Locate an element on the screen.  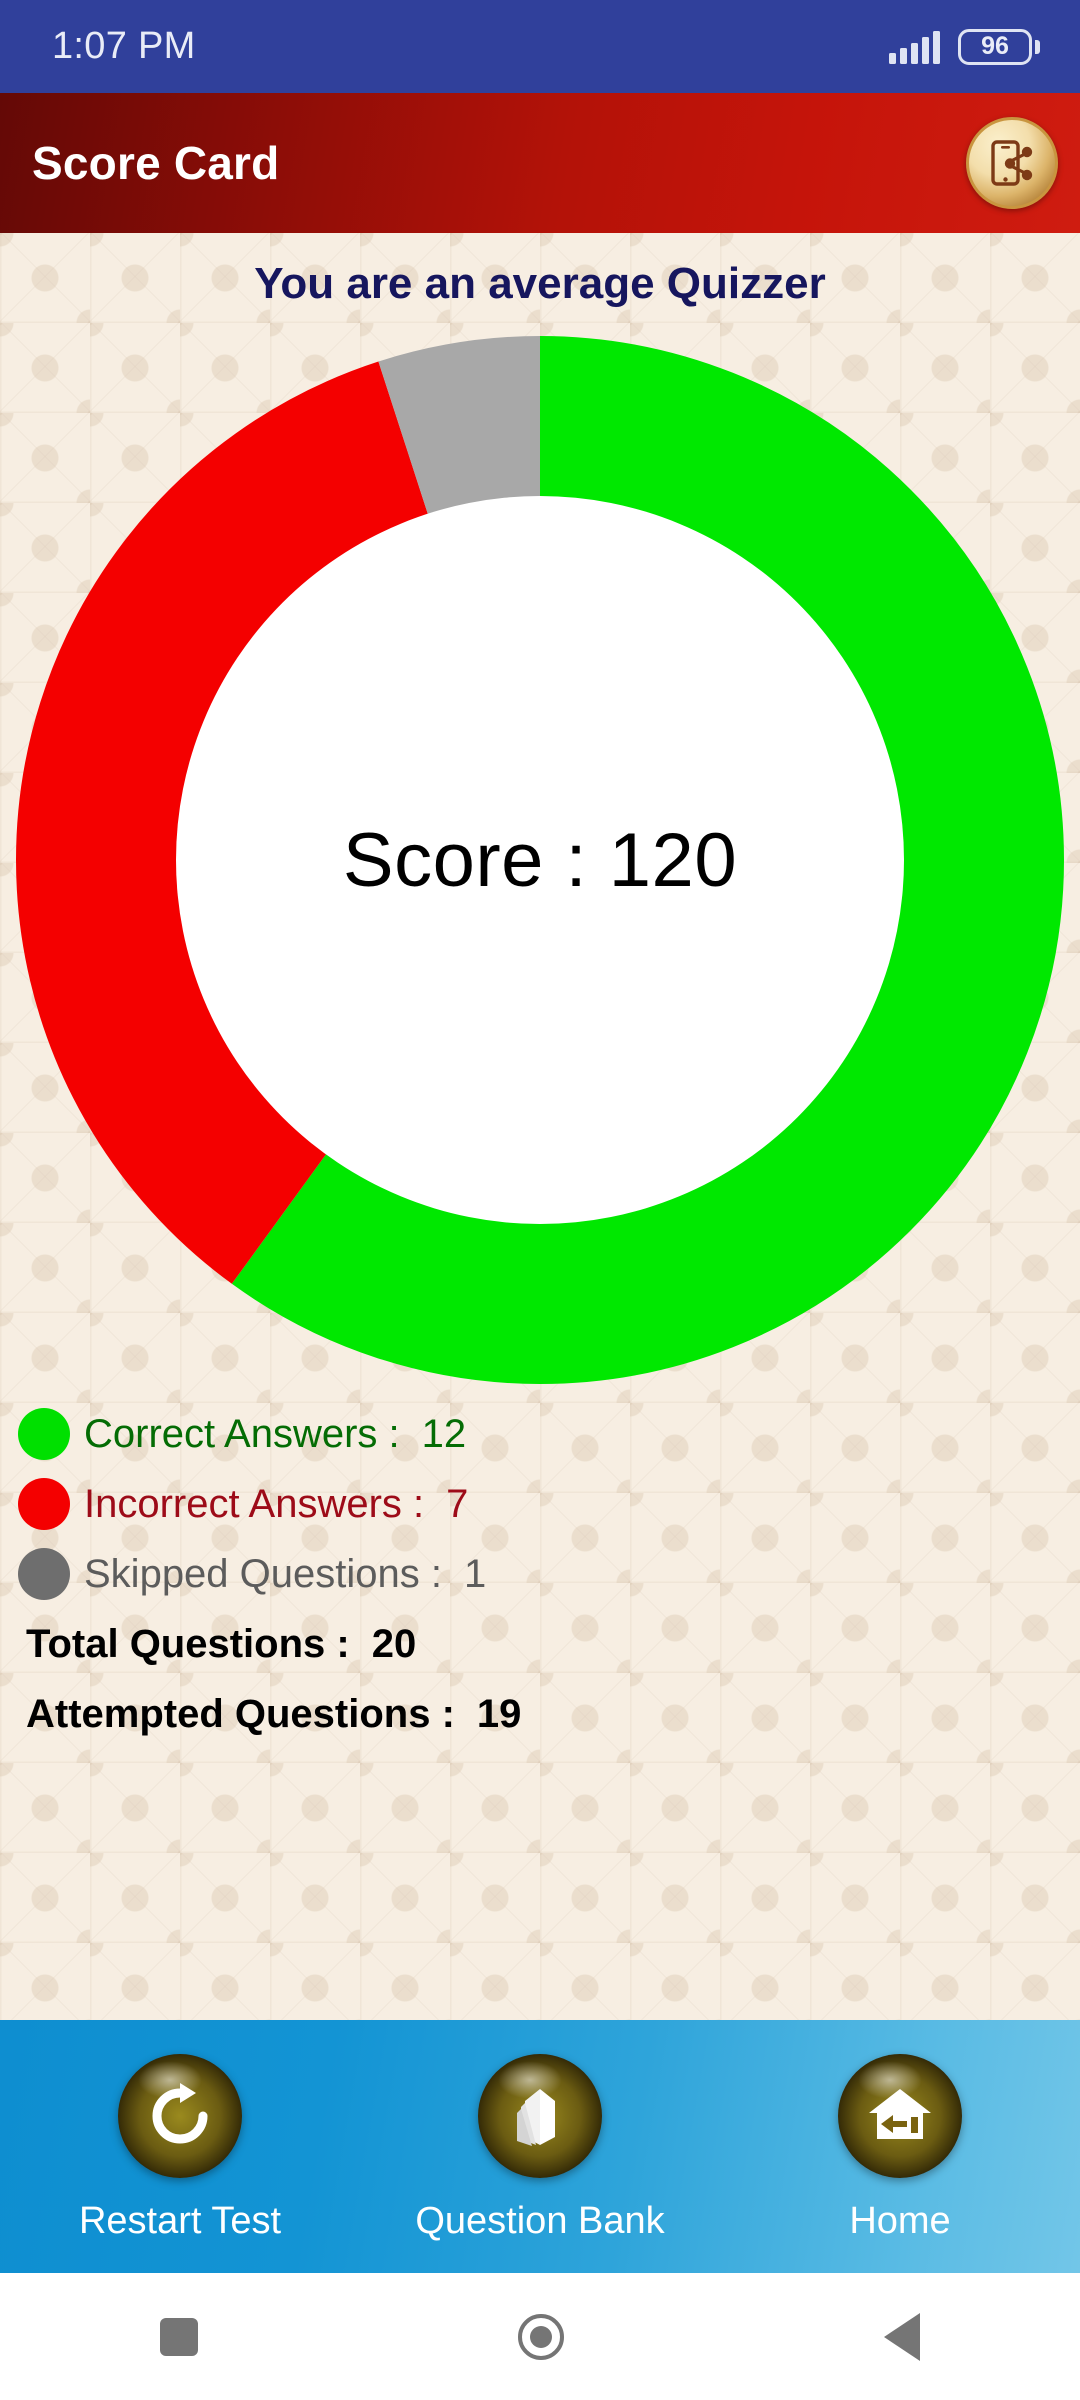
stat-row-attempted: Attempted Questions : 19 is located at coordinates (549, 1714).